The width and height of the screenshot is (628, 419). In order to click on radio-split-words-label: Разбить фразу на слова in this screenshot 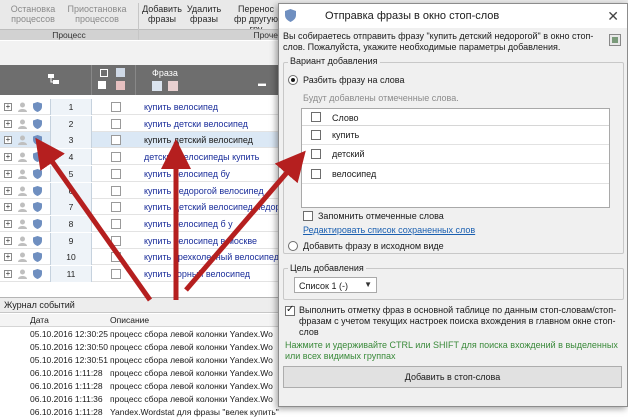, I will do `click(354, 80)`.